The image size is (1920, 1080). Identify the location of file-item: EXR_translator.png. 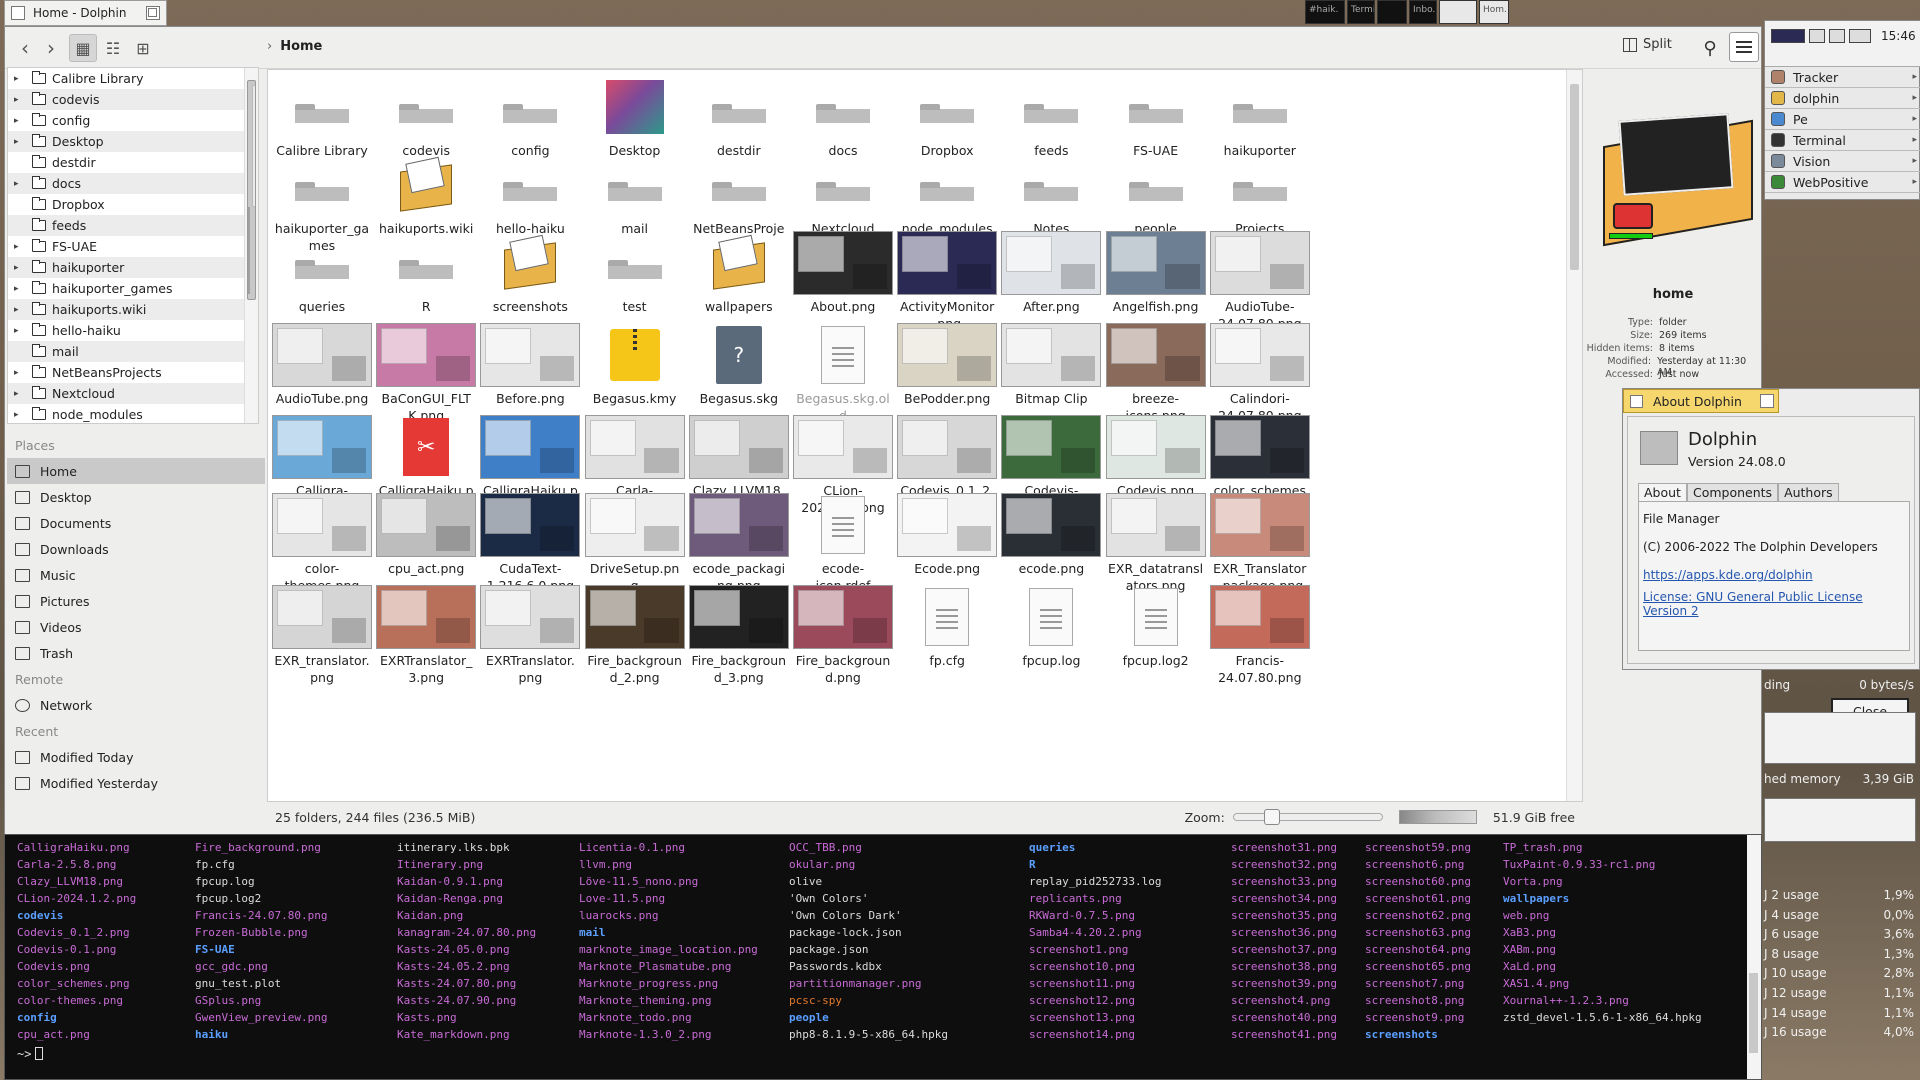
(322, 634).